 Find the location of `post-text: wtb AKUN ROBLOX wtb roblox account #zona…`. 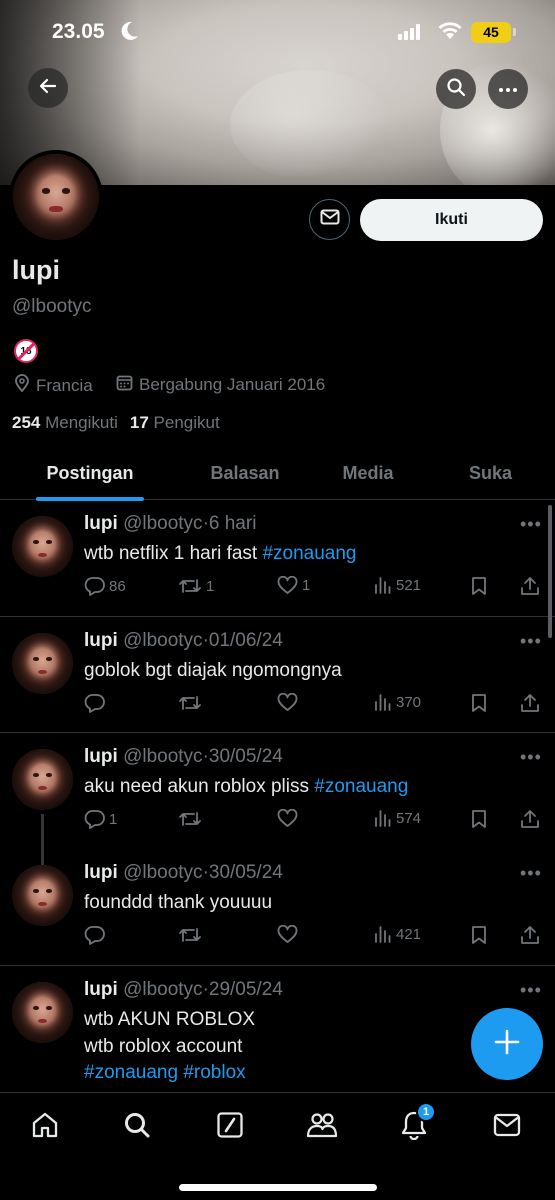

post-text: wtb AKUN ROBLOX wtb roblox account #zona… is located at coordinates (169, 1047).